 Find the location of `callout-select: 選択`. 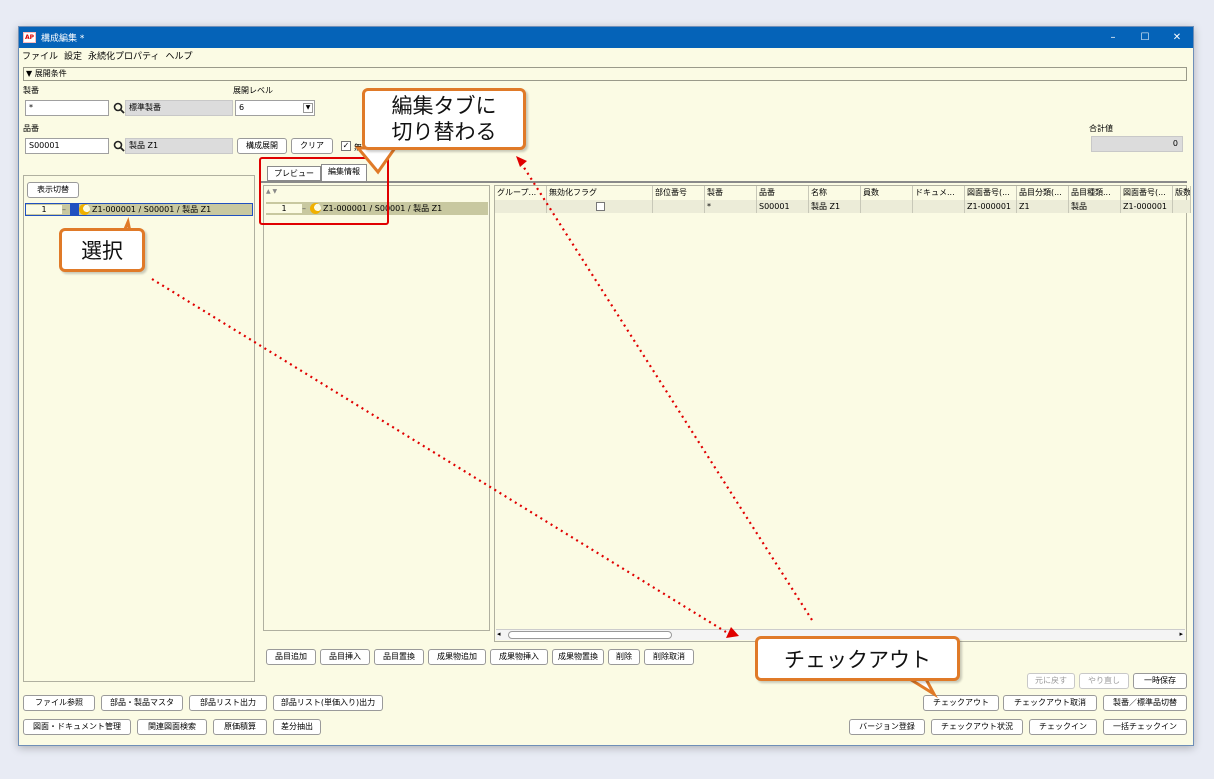

callout-select: 選択 is located at coordinates (102, 250).